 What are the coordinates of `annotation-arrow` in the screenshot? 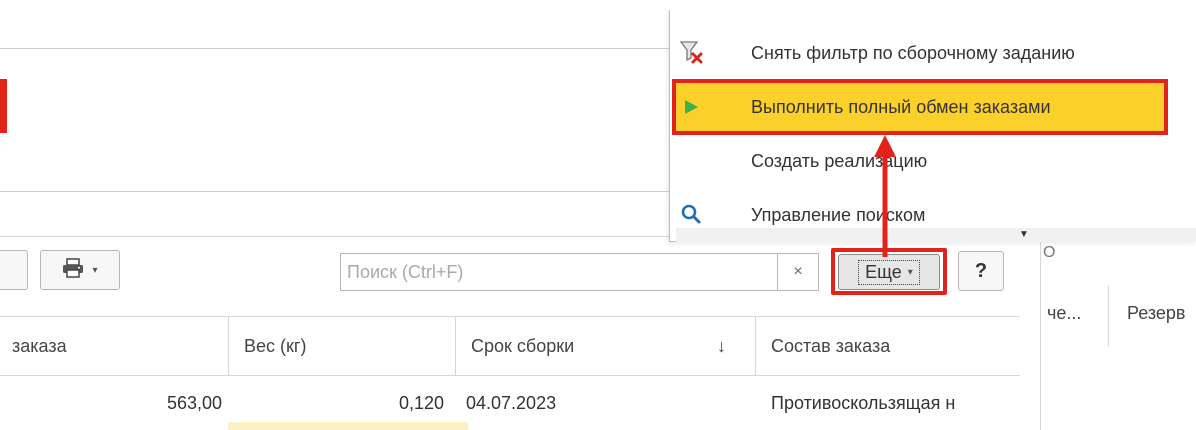 It's located at (885, 196).